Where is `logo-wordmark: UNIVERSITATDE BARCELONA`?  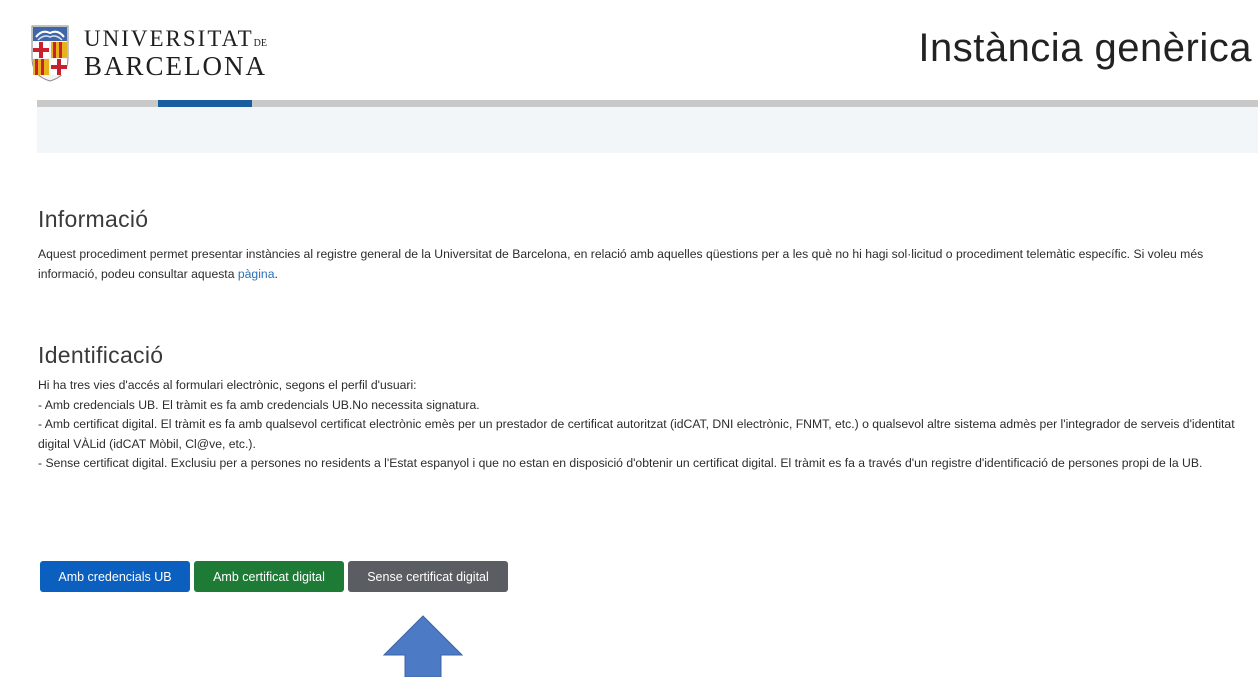
logo-wordmark: UNIVERSITATDE BARCELONA is located at coordinates (175, 53).